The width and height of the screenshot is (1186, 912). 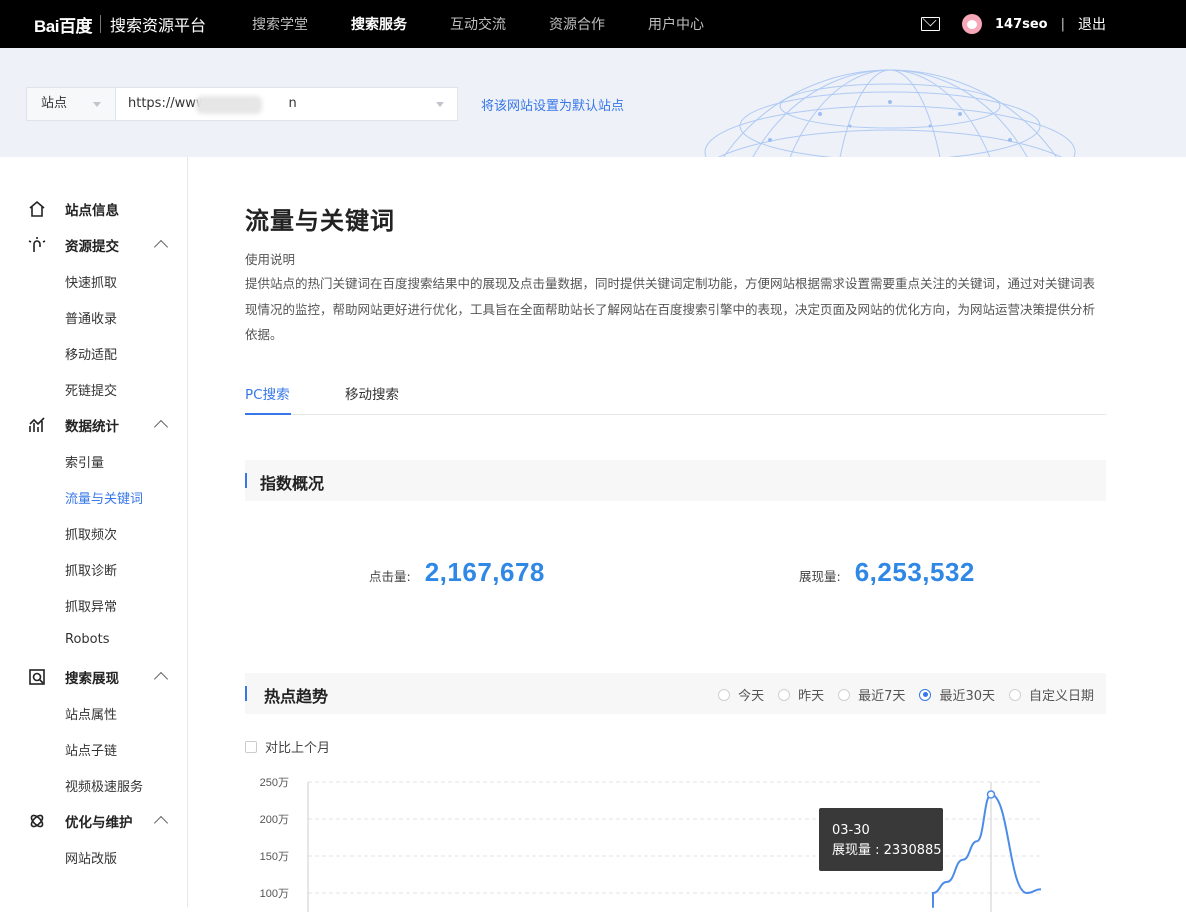 I want to click on baidu-logo: Bai百度 搜索资源平台, so click(x=120, y=24).